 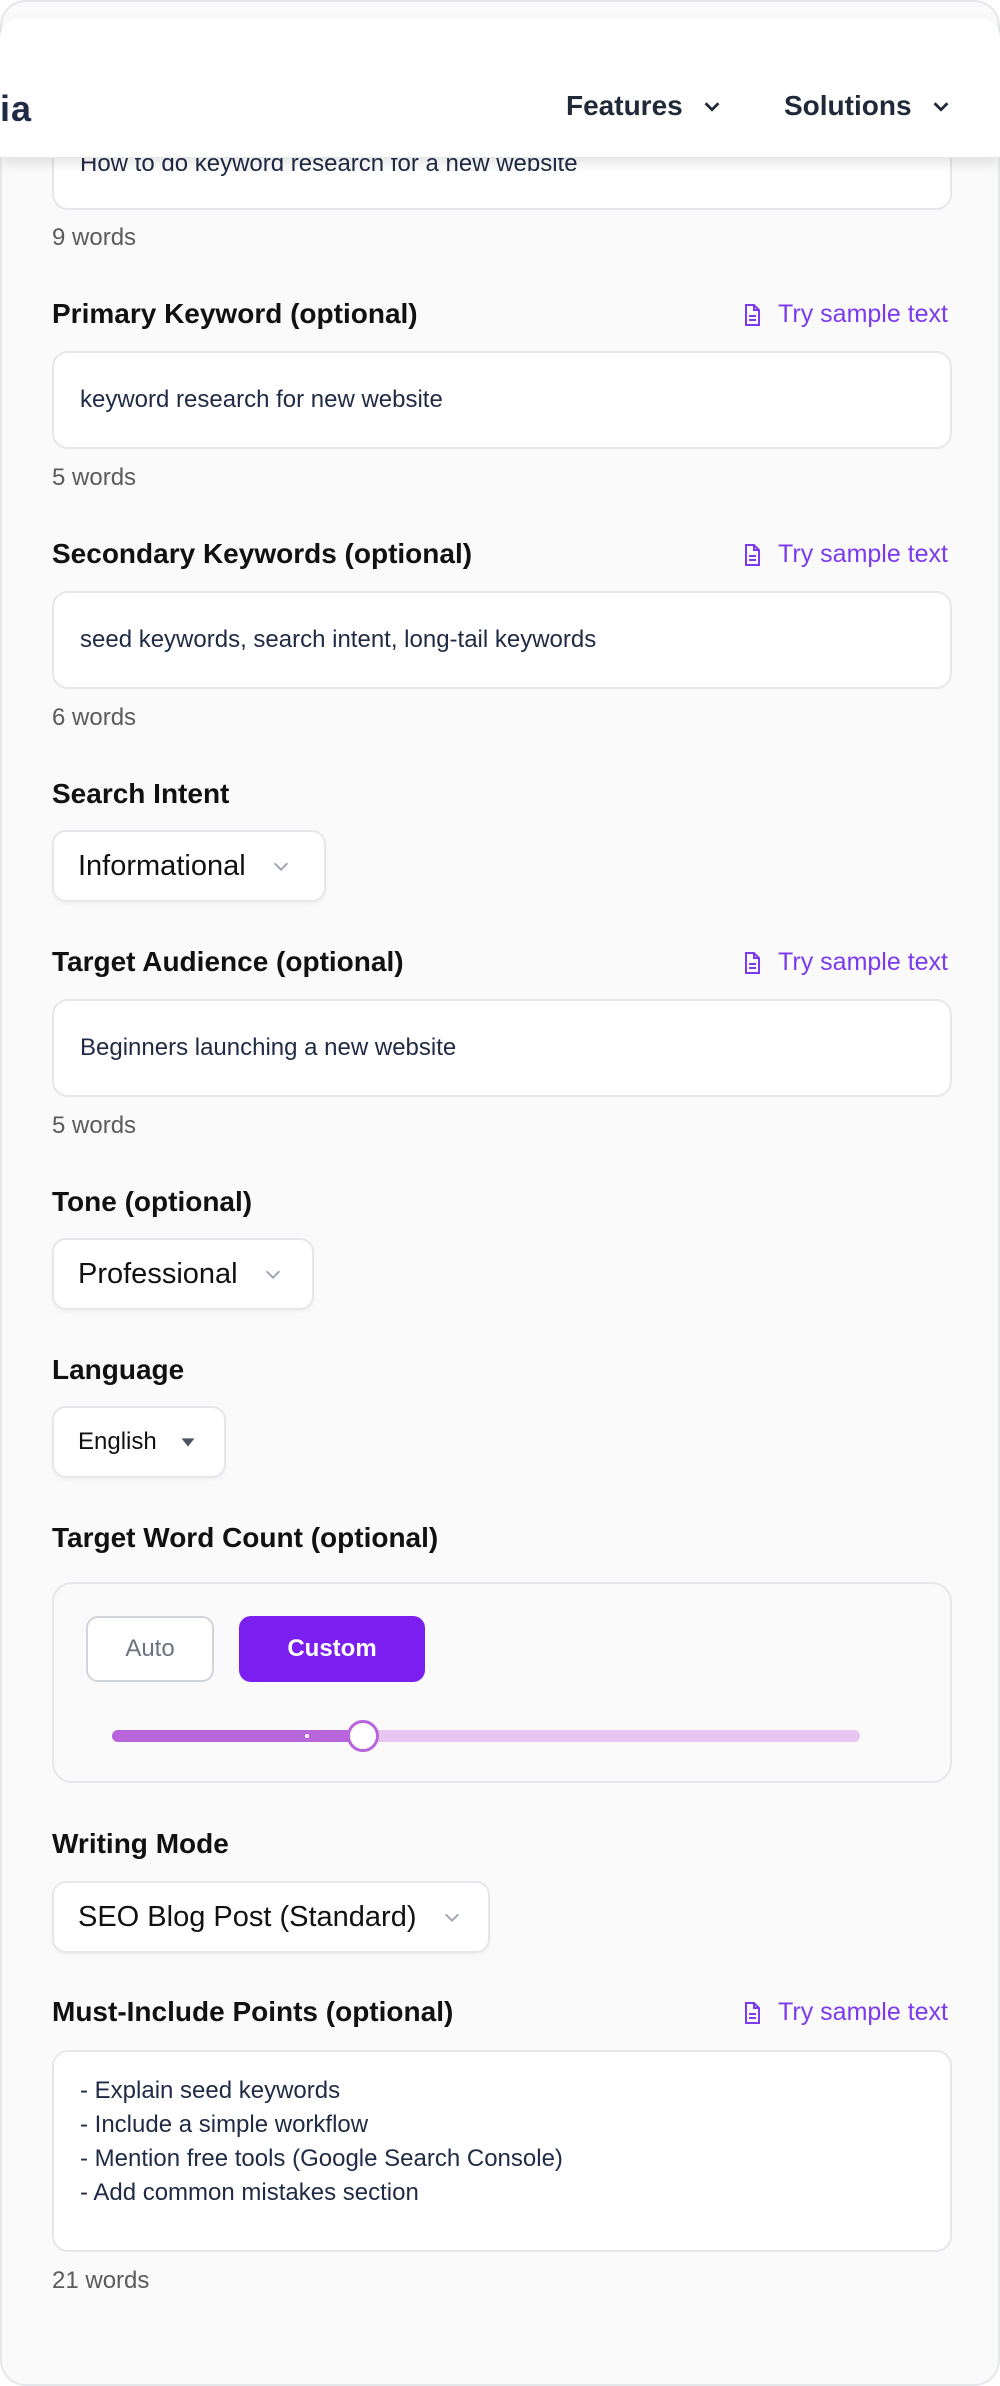 I want to click on target-audience-sample-link: Try sample text, so click(x=844, y=962).